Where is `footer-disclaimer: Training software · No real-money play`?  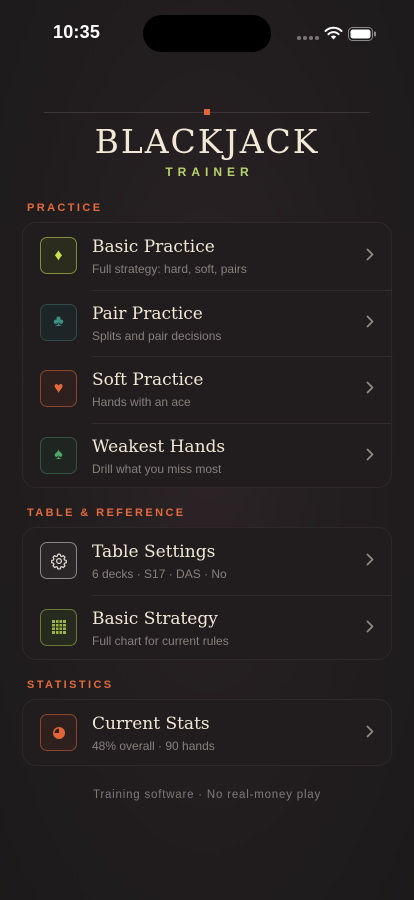
footer-disclaimer: Training software · No real-money play is located at coordinates (207, 795).